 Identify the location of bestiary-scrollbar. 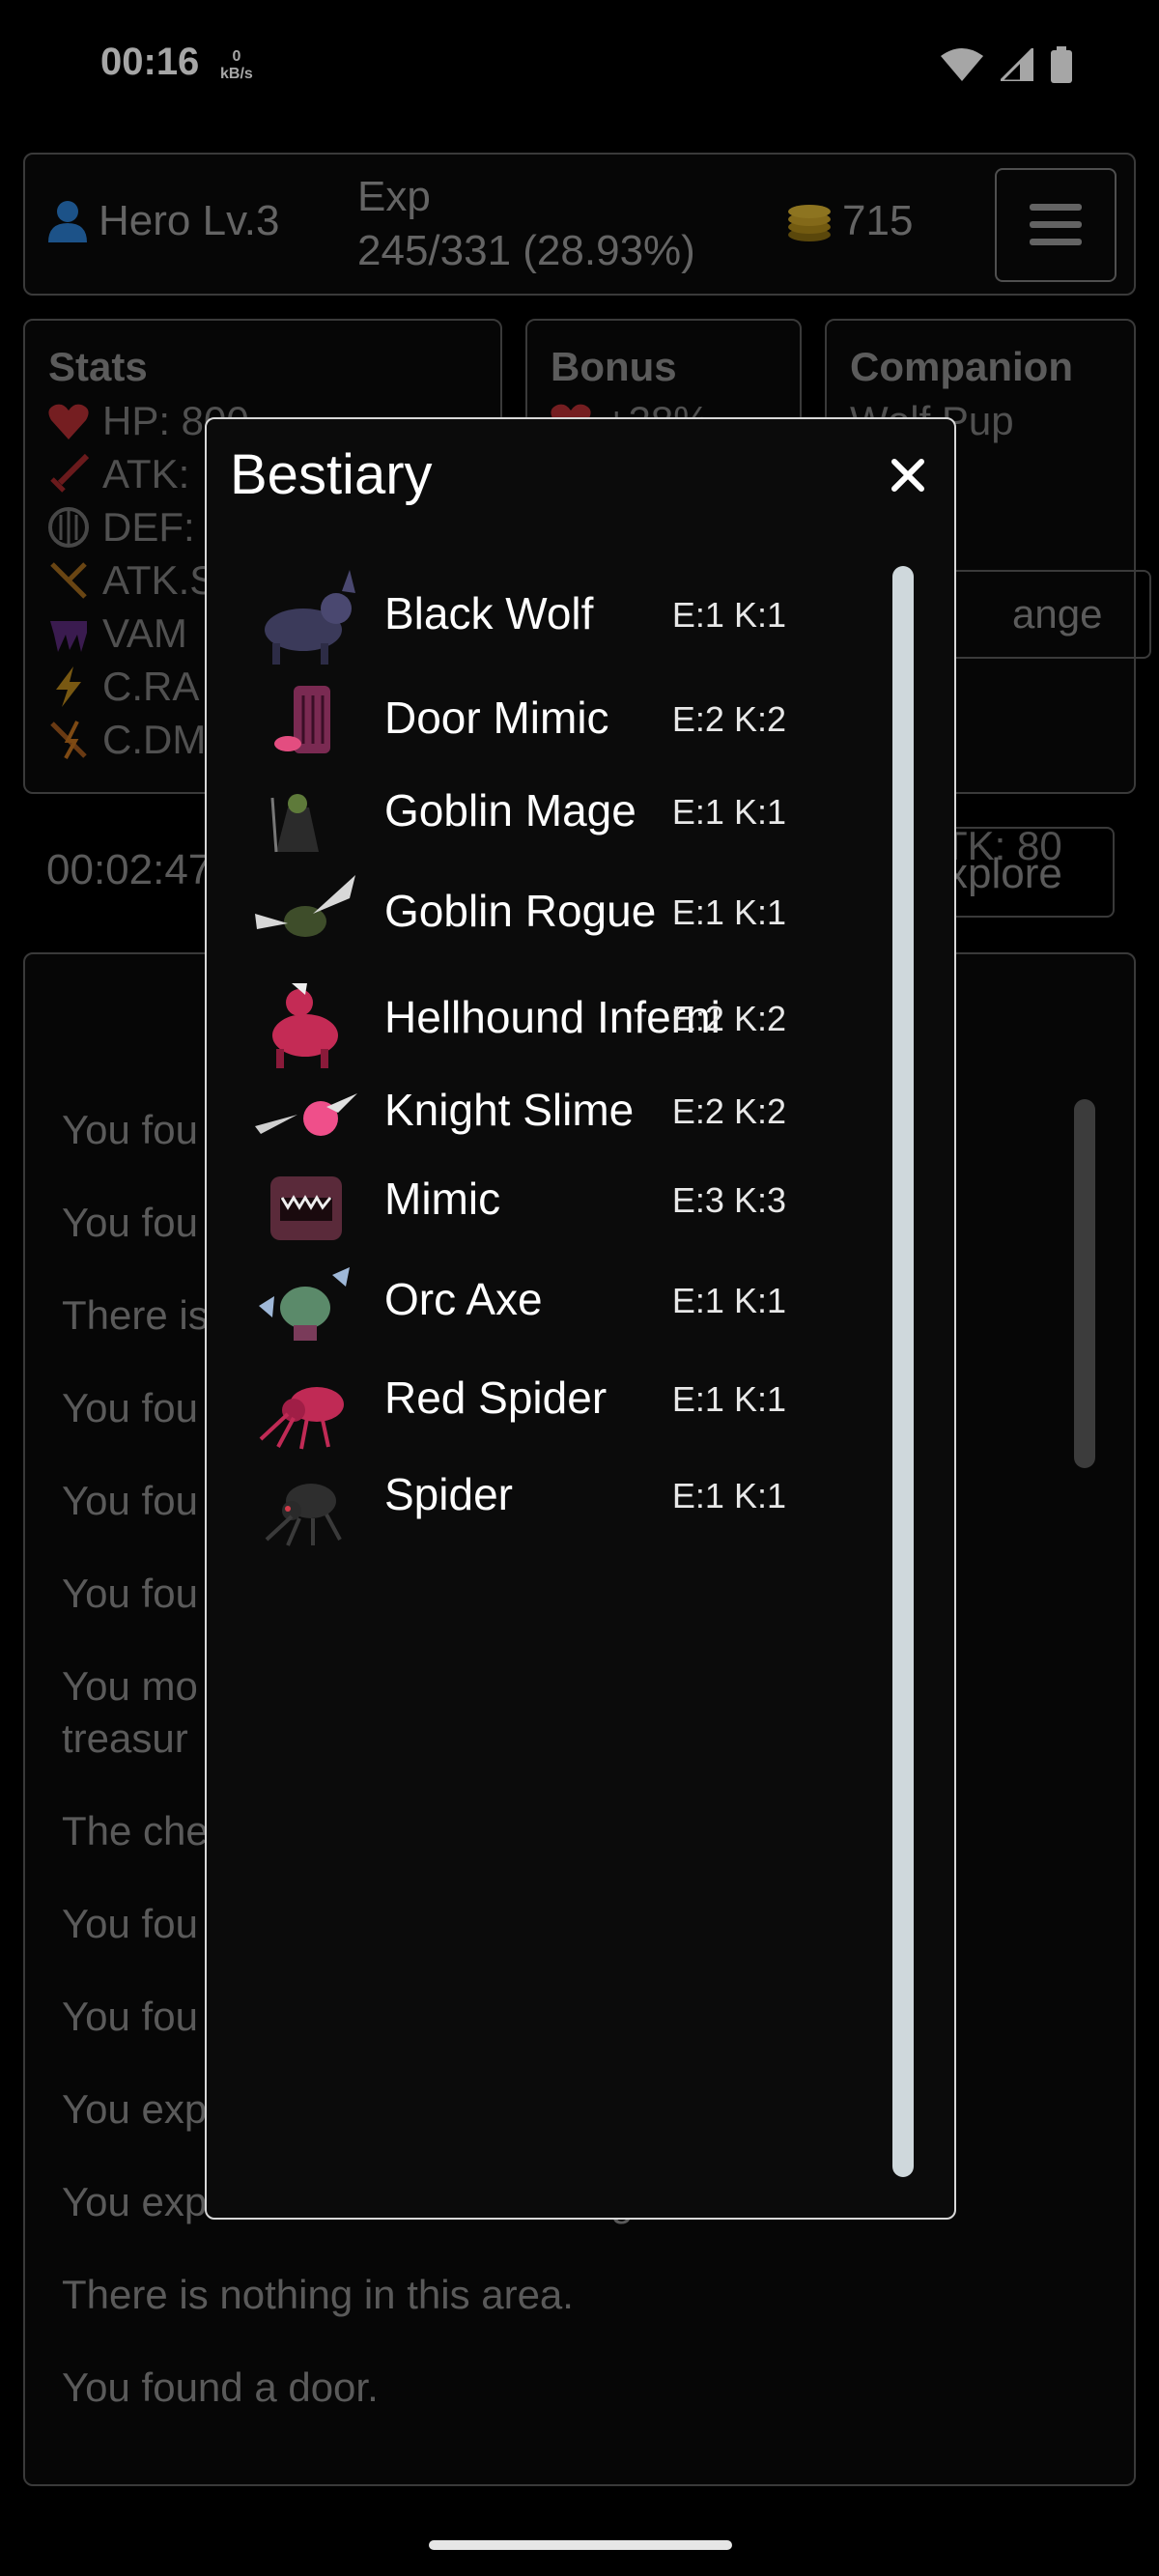
(903, 1371).